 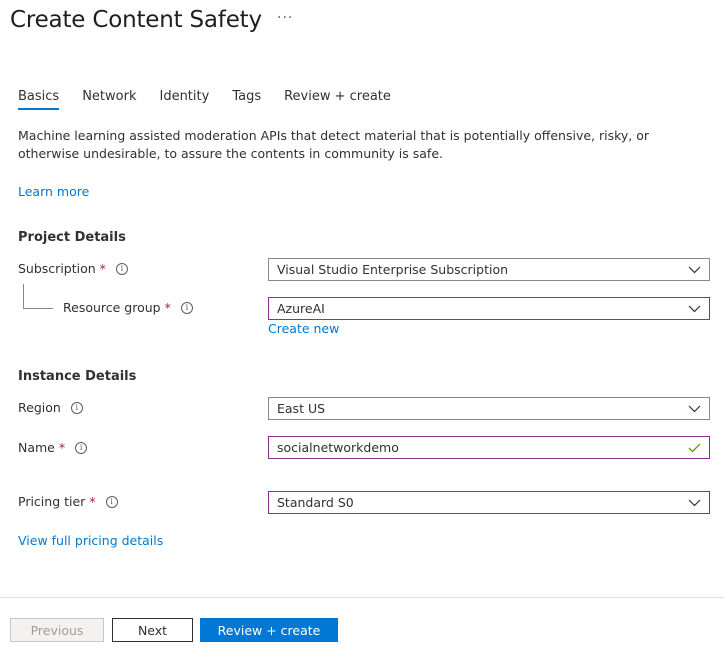 I want to click on resource-group-label: Resource group * i, so click(x=128, y=307).